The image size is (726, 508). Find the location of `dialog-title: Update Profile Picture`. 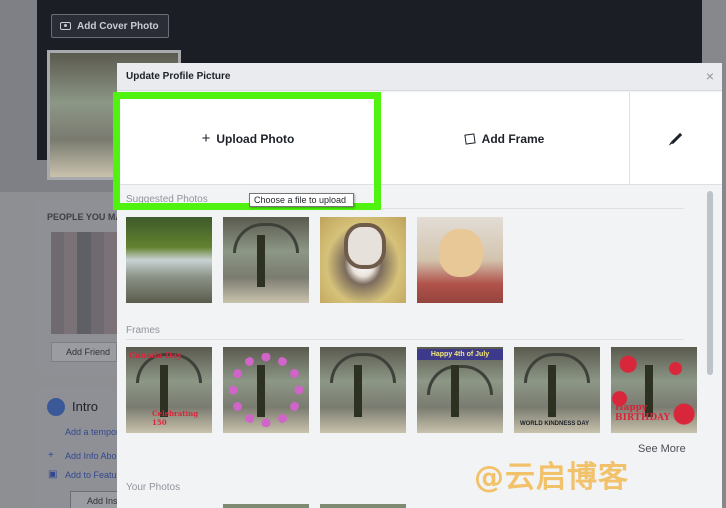

dialog-title: Update Profile Picture is located at coordinates (178, 76).